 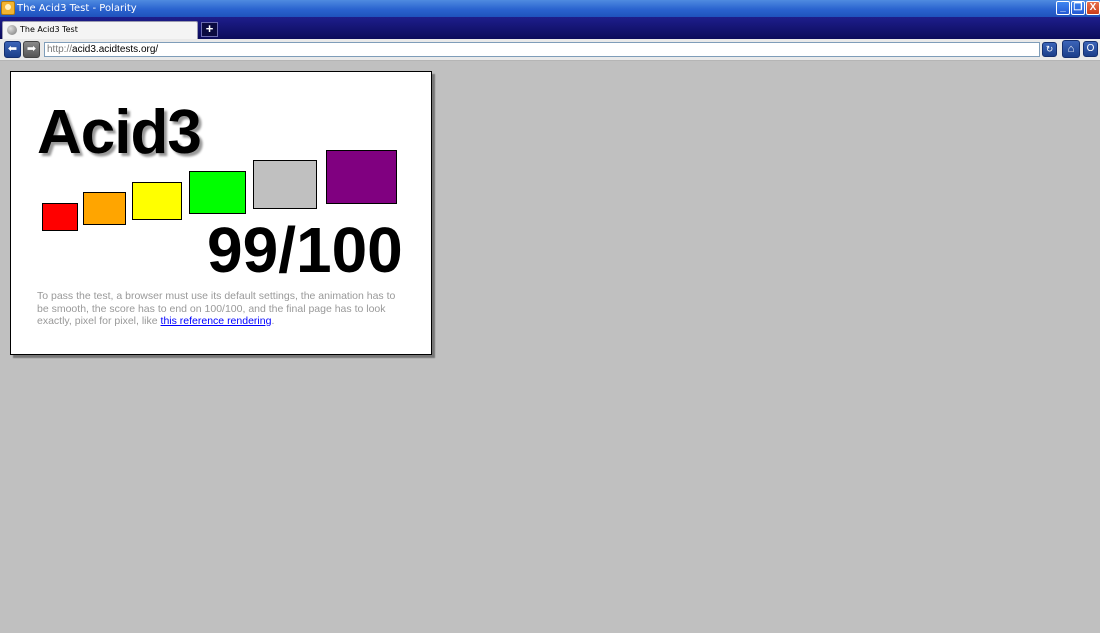 I want to click on options-button: O, so click(x=1090, y=49).